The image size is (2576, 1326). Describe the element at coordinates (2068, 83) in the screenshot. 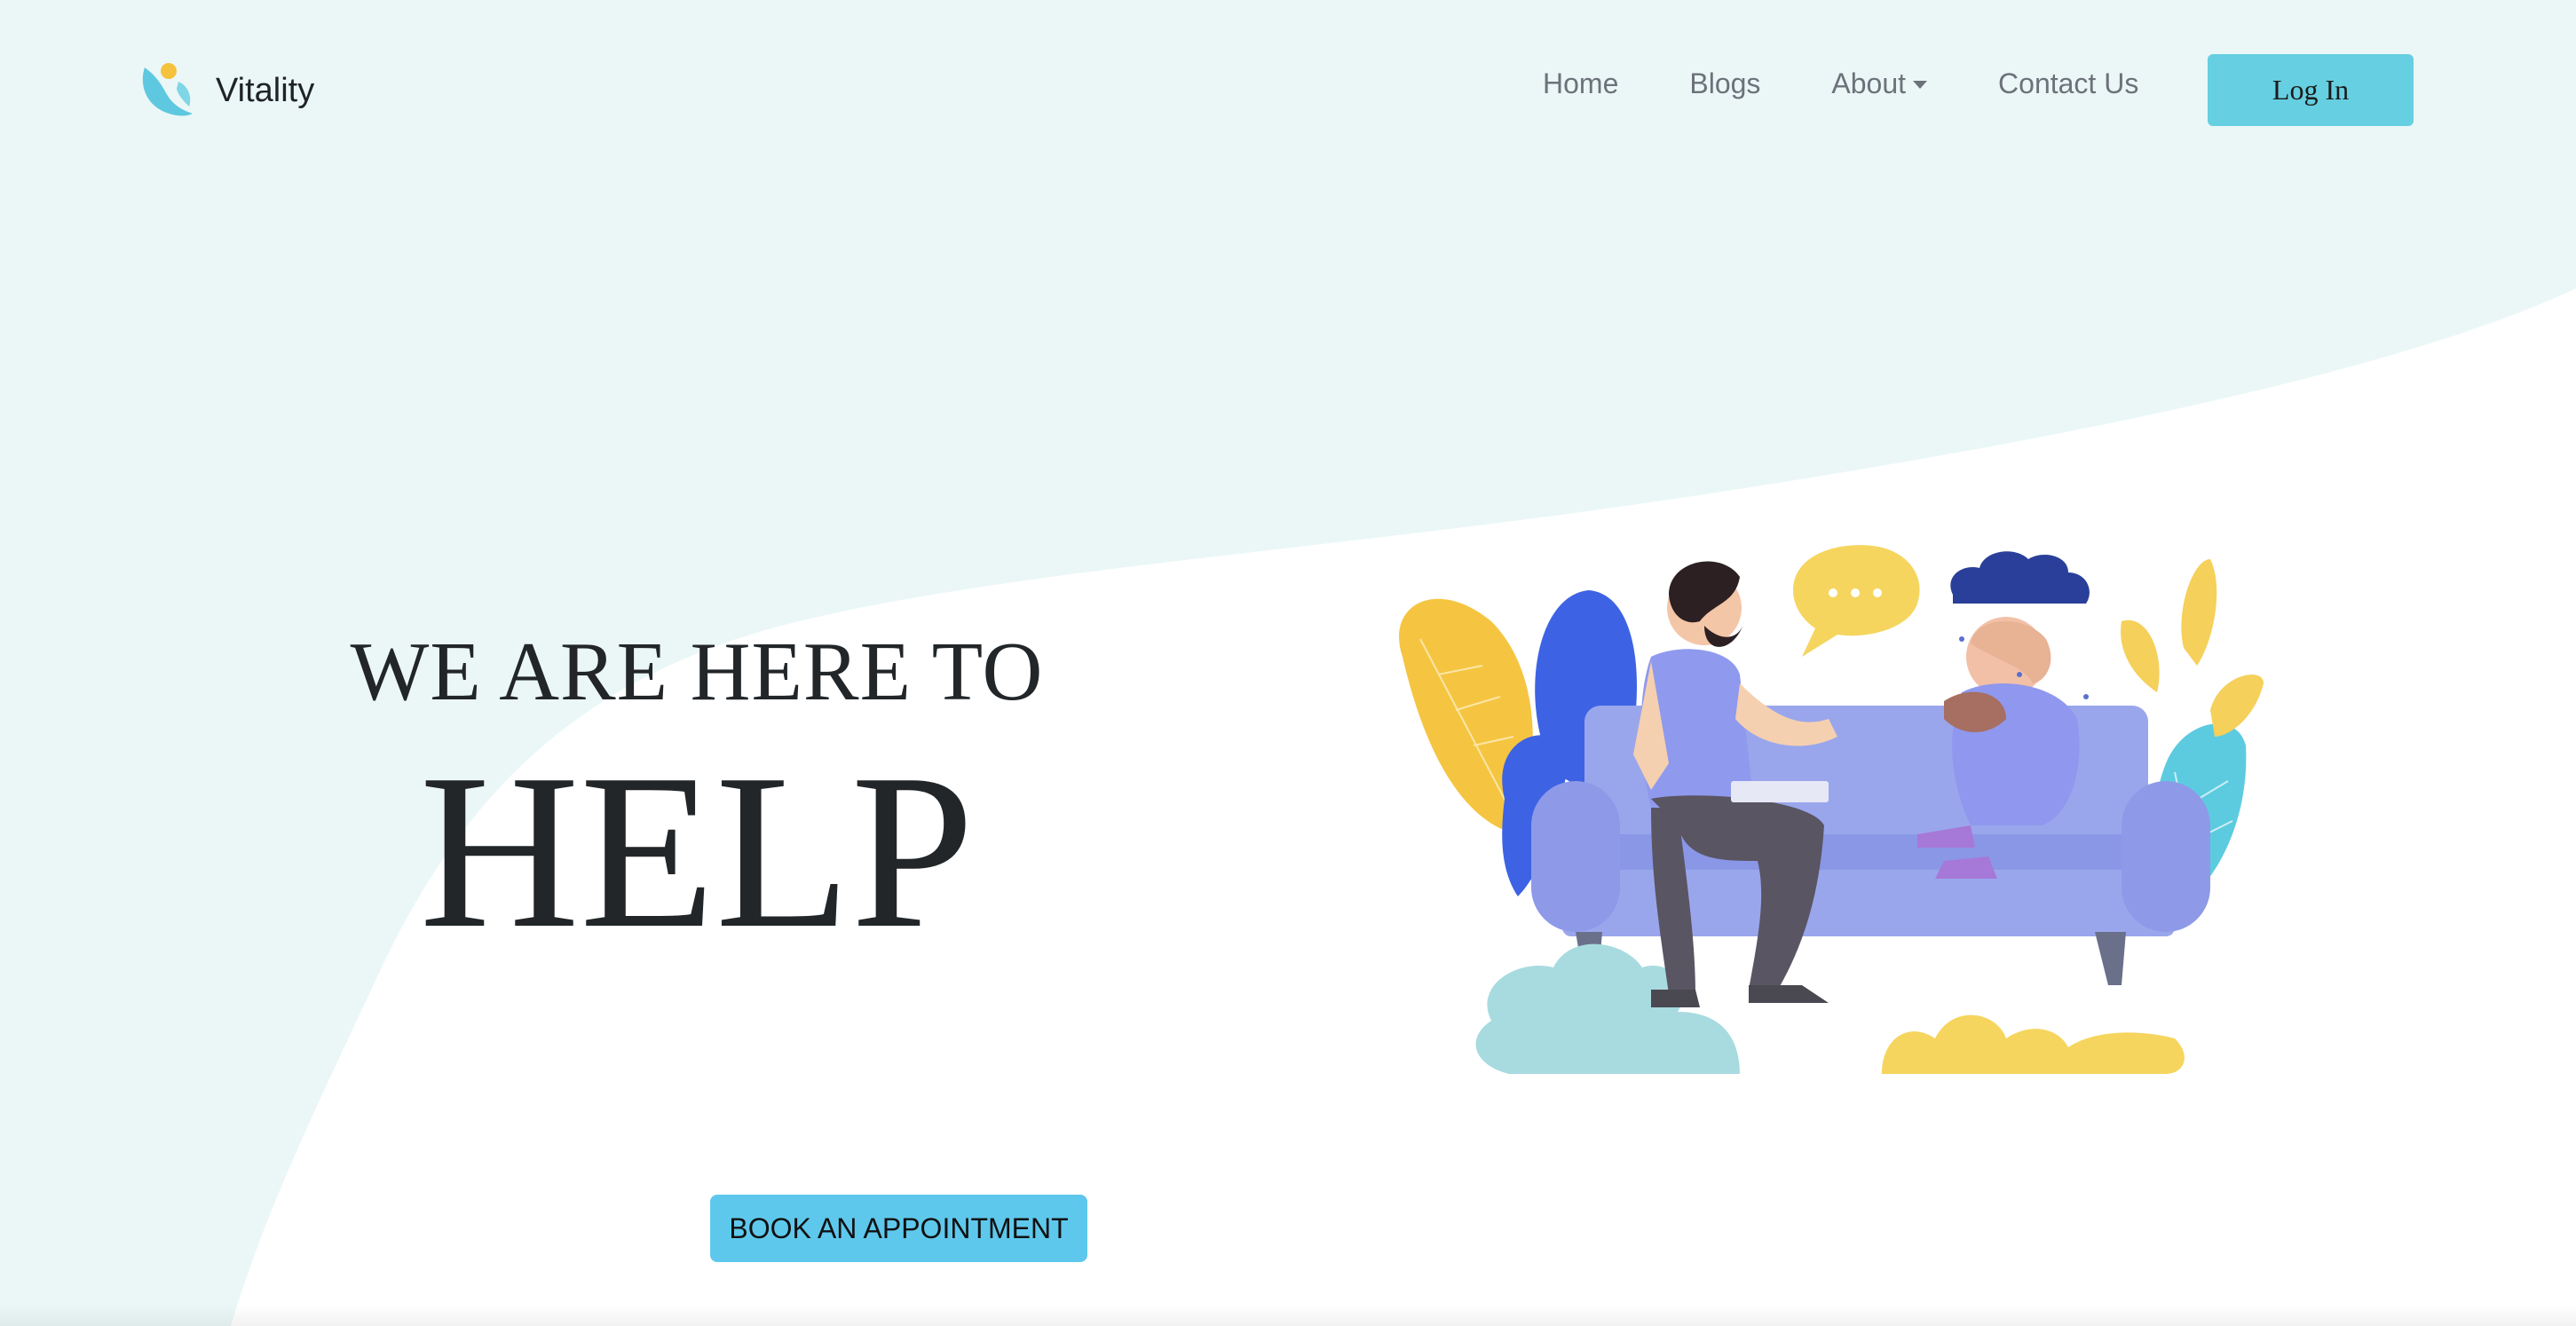

I see `nav-link-contact: Contact Us` at that location.